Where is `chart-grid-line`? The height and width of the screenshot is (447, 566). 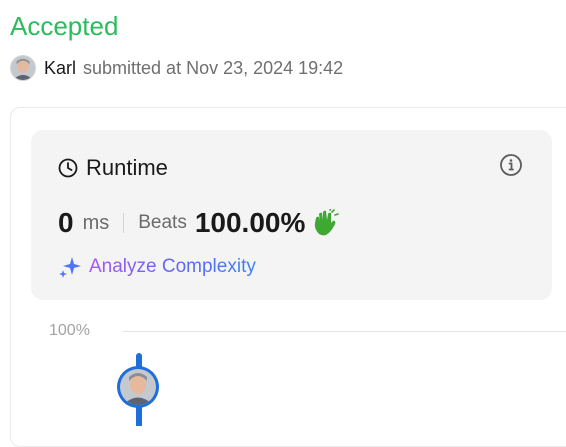 chart-grid-line is located at coordinates (344, 331).